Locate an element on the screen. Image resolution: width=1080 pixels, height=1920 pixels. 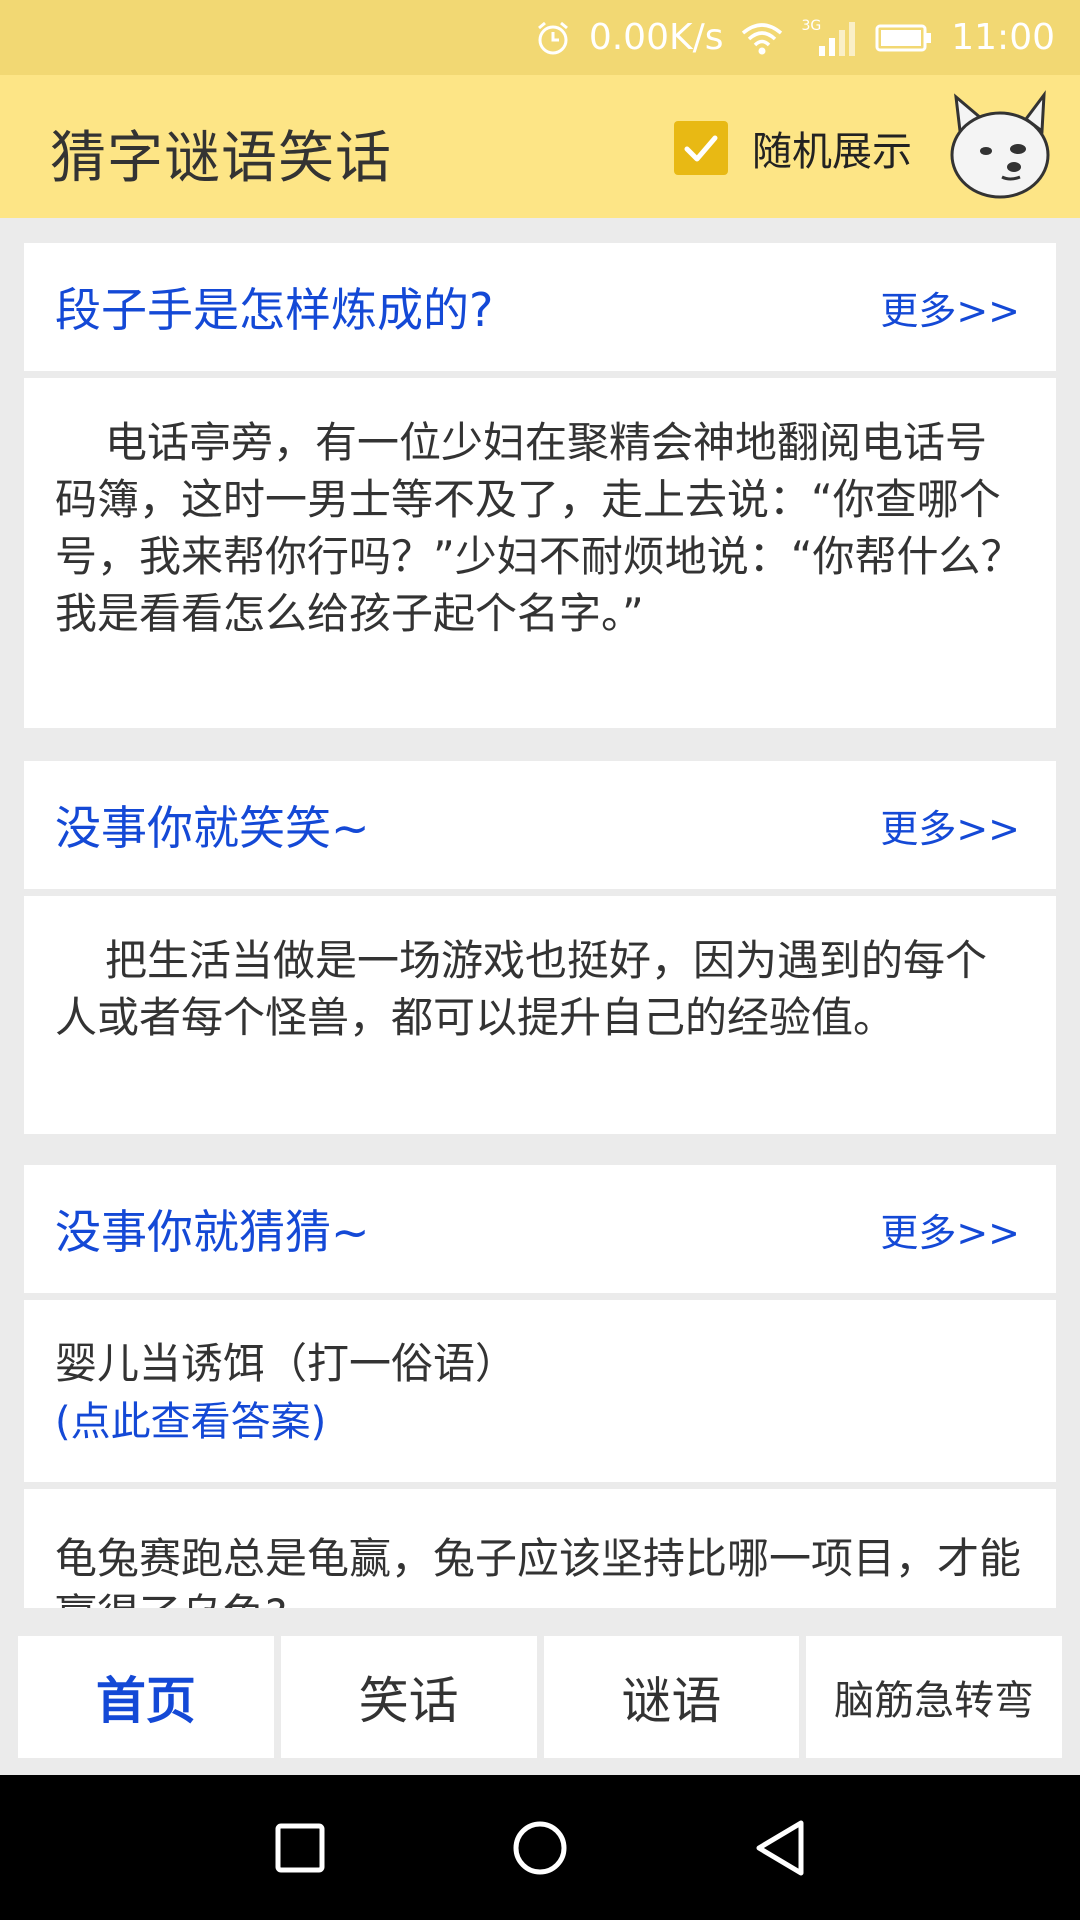
network-type: 3G is located at coordinates (811, 25).